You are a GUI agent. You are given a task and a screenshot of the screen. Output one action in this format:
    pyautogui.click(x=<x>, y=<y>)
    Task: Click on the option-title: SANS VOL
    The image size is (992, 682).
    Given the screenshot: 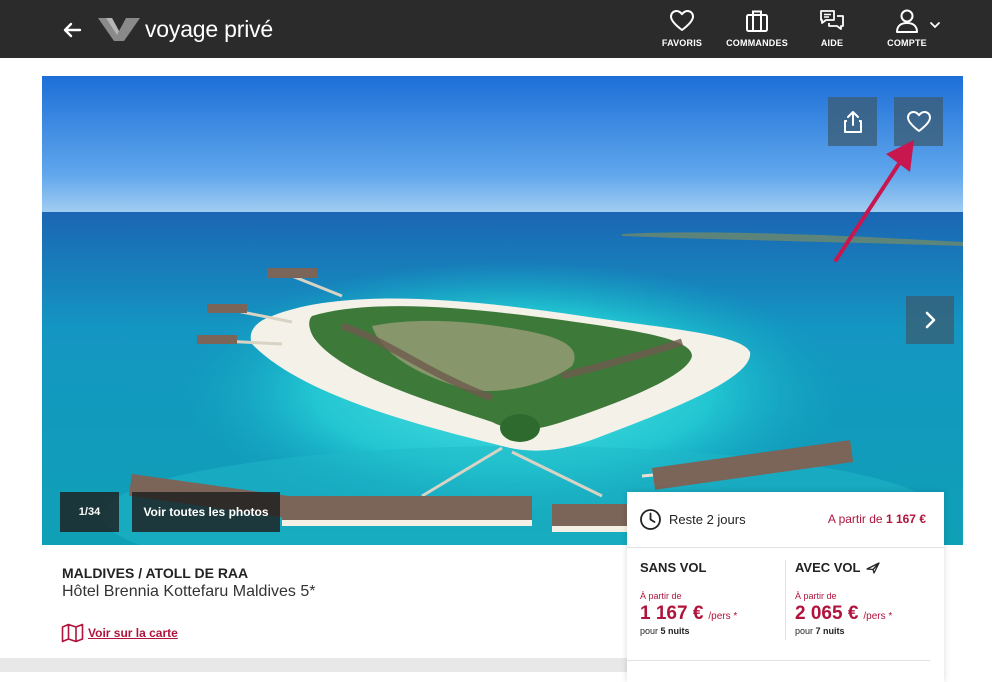 What is the action you would take?
    pyautogui.click(x=673, y=567)
    